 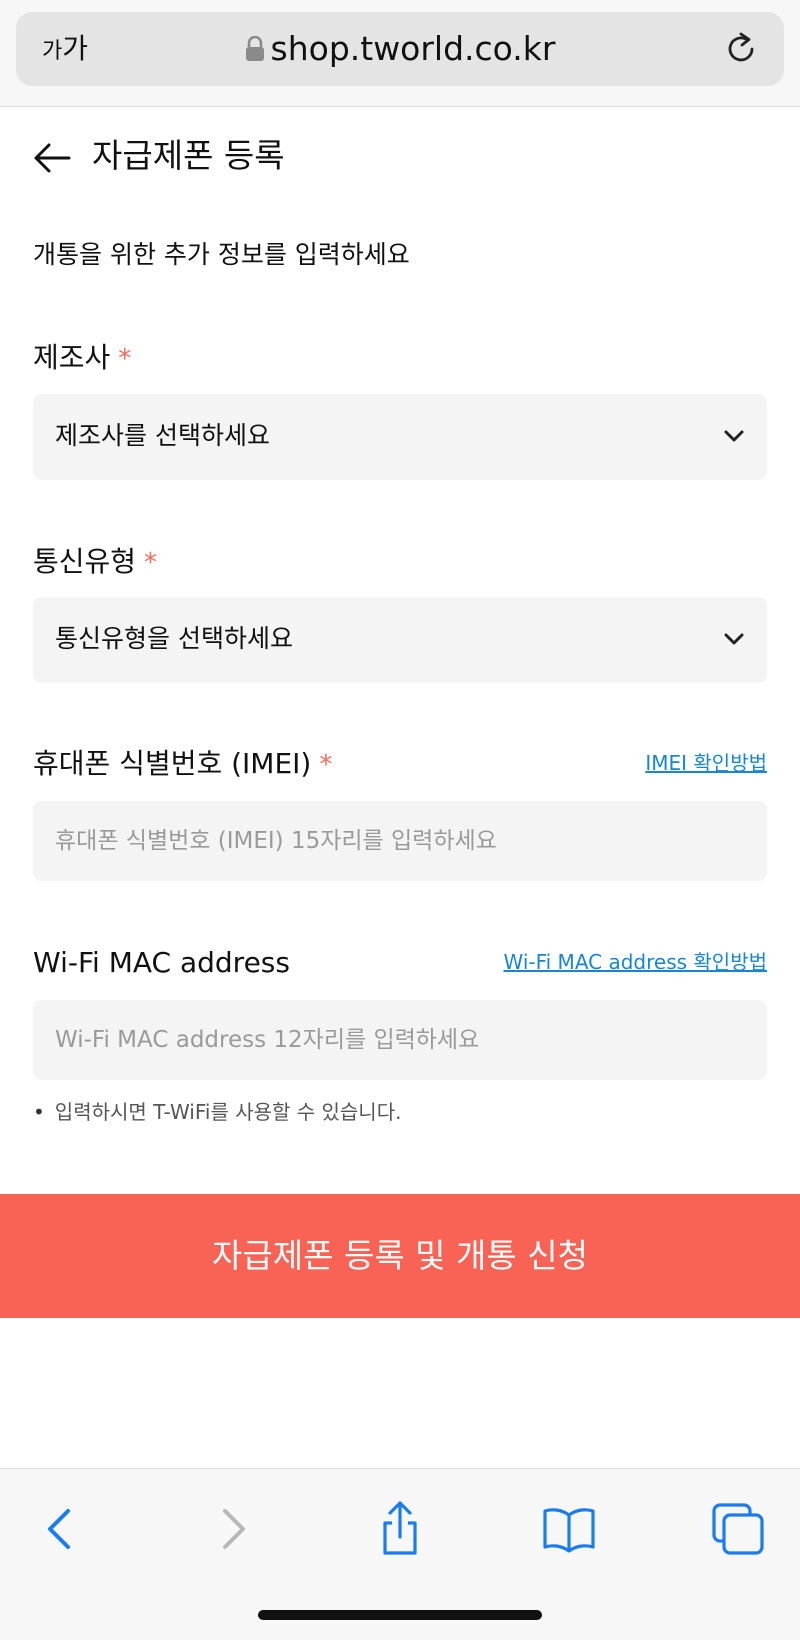 I want to click on wifi-mac-label: Wi-Fi MAC address, so click(x=161, y=963).